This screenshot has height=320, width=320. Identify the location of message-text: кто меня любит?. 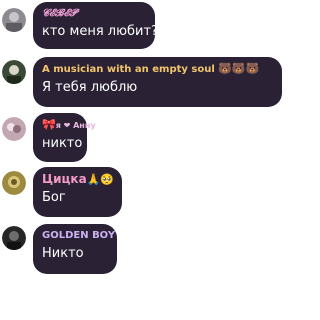
(100, 31).